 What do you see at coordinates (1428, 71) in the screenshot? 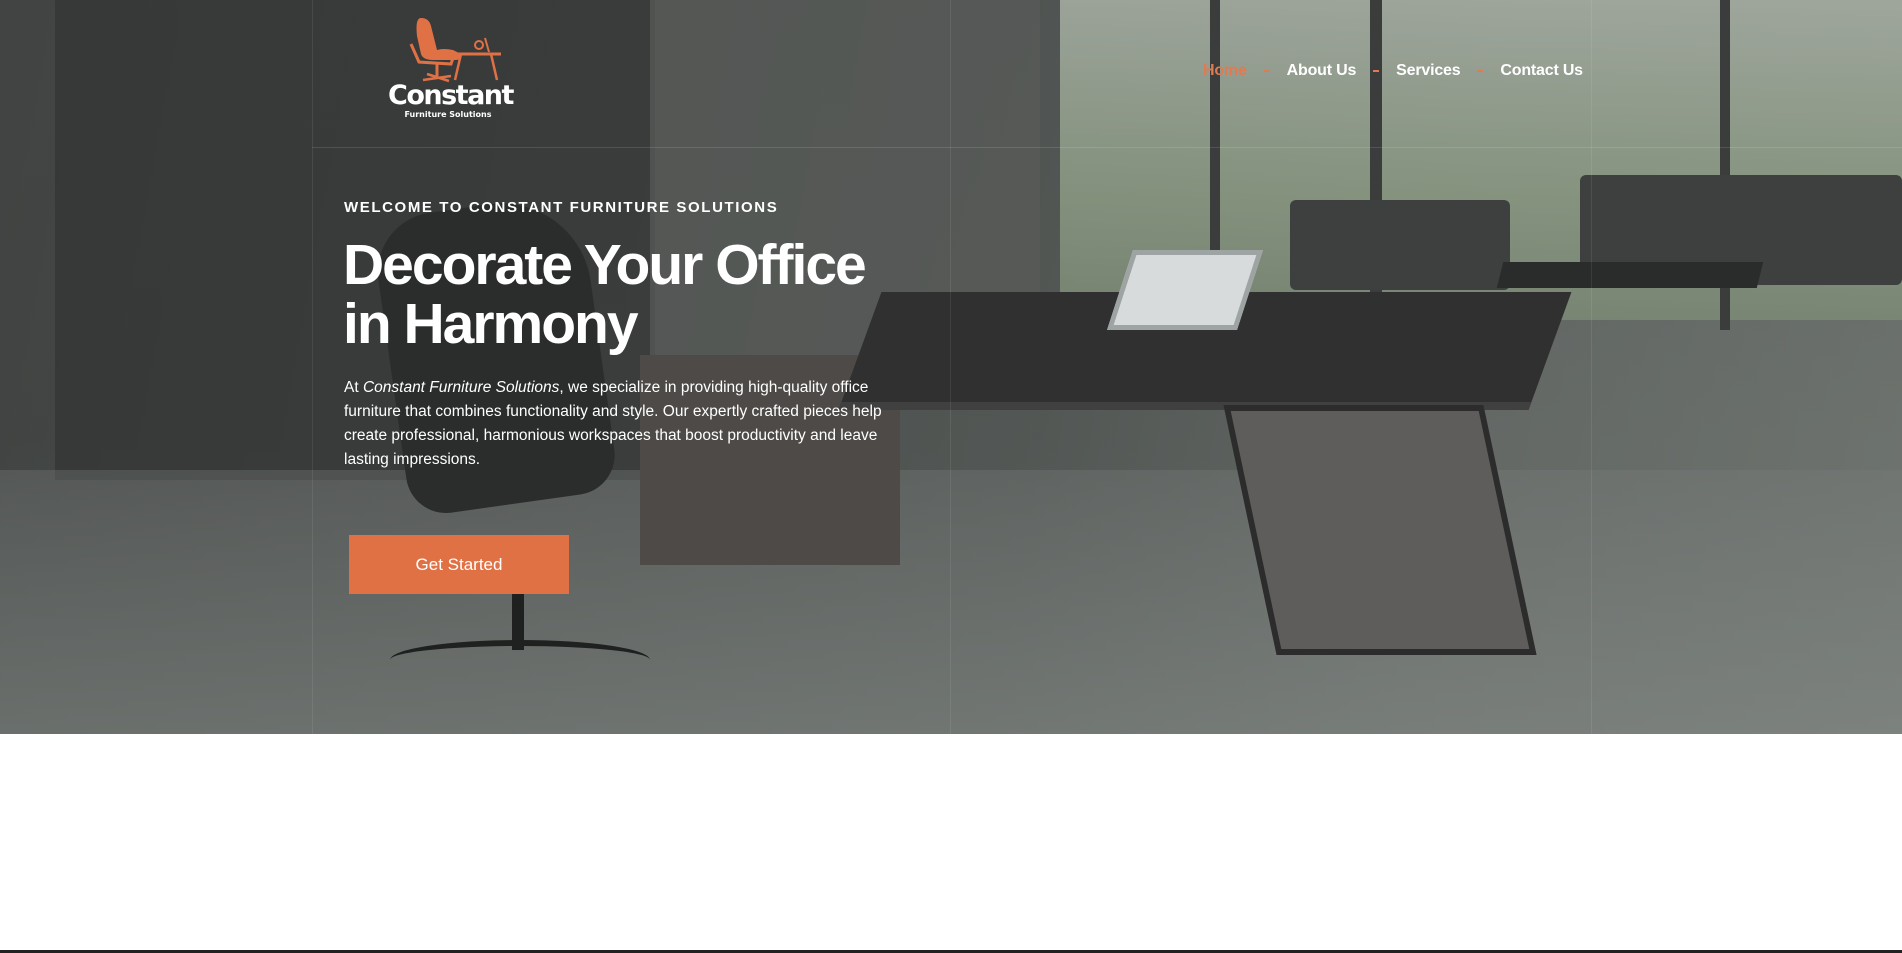
I see `nav-services-link: Services` at bounding box center [1428, 71].